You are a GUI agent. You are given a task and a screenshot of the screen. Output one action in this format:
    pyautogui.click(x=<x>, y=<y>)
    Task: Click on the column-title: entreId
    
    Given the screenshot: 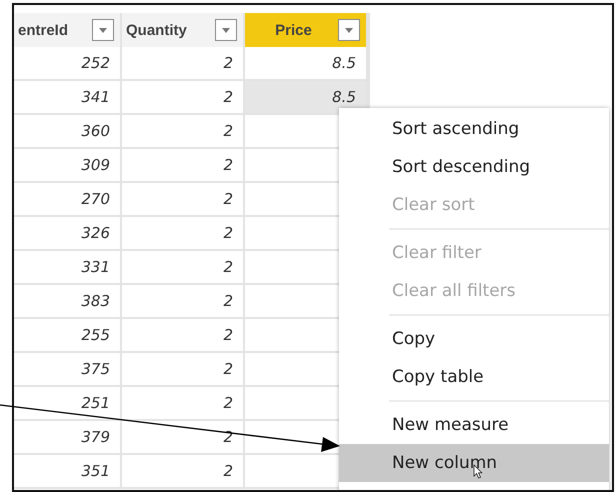 What is the action you would take?
    pyautogui.click(x=43, y=30)
    